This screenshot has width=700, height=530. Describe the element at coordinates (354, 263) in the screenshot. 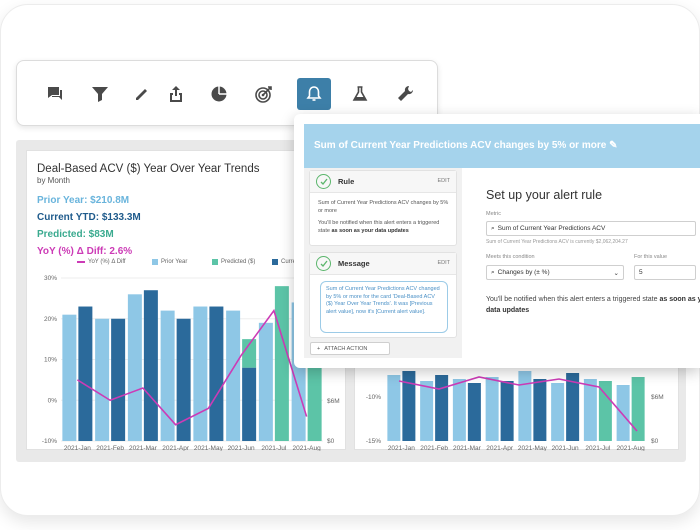

I see `message-step-label: Message` at that location.